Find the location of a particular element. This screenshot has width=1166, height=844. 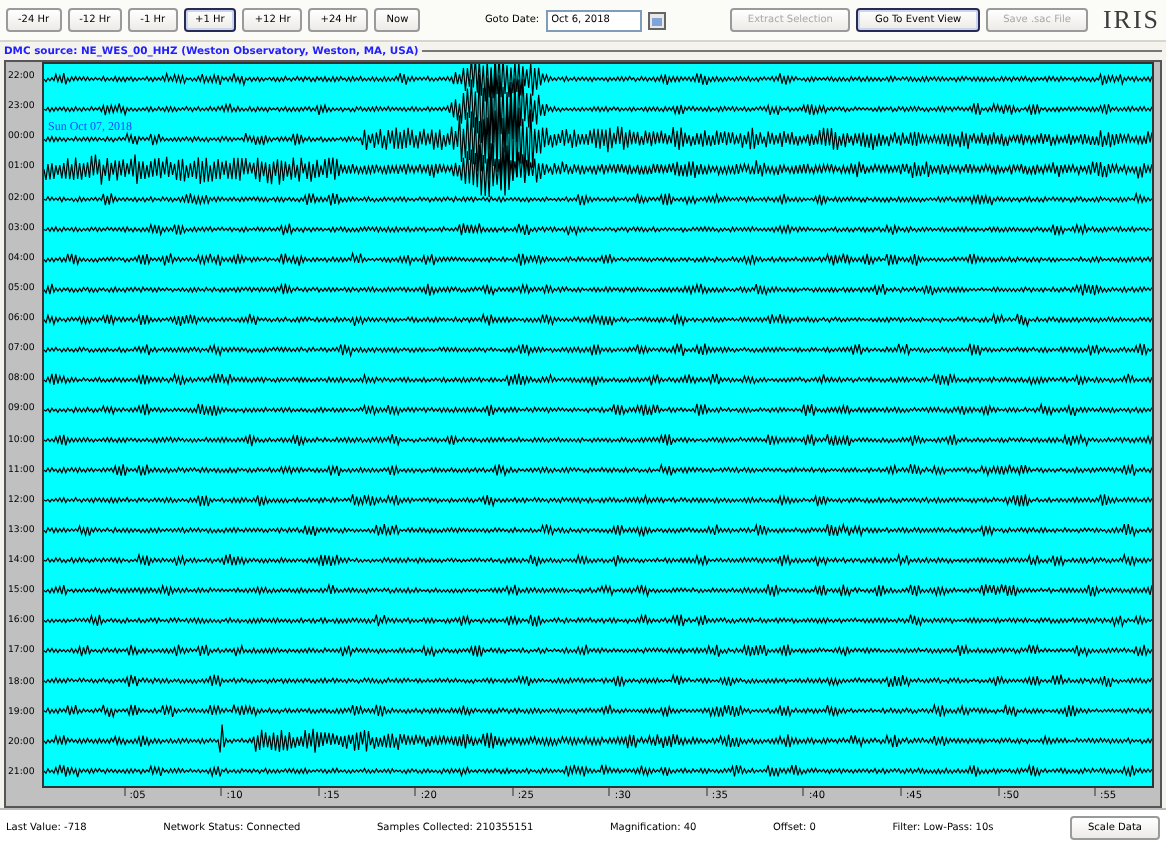

calendar-icon is located at coordinates (656, 20).